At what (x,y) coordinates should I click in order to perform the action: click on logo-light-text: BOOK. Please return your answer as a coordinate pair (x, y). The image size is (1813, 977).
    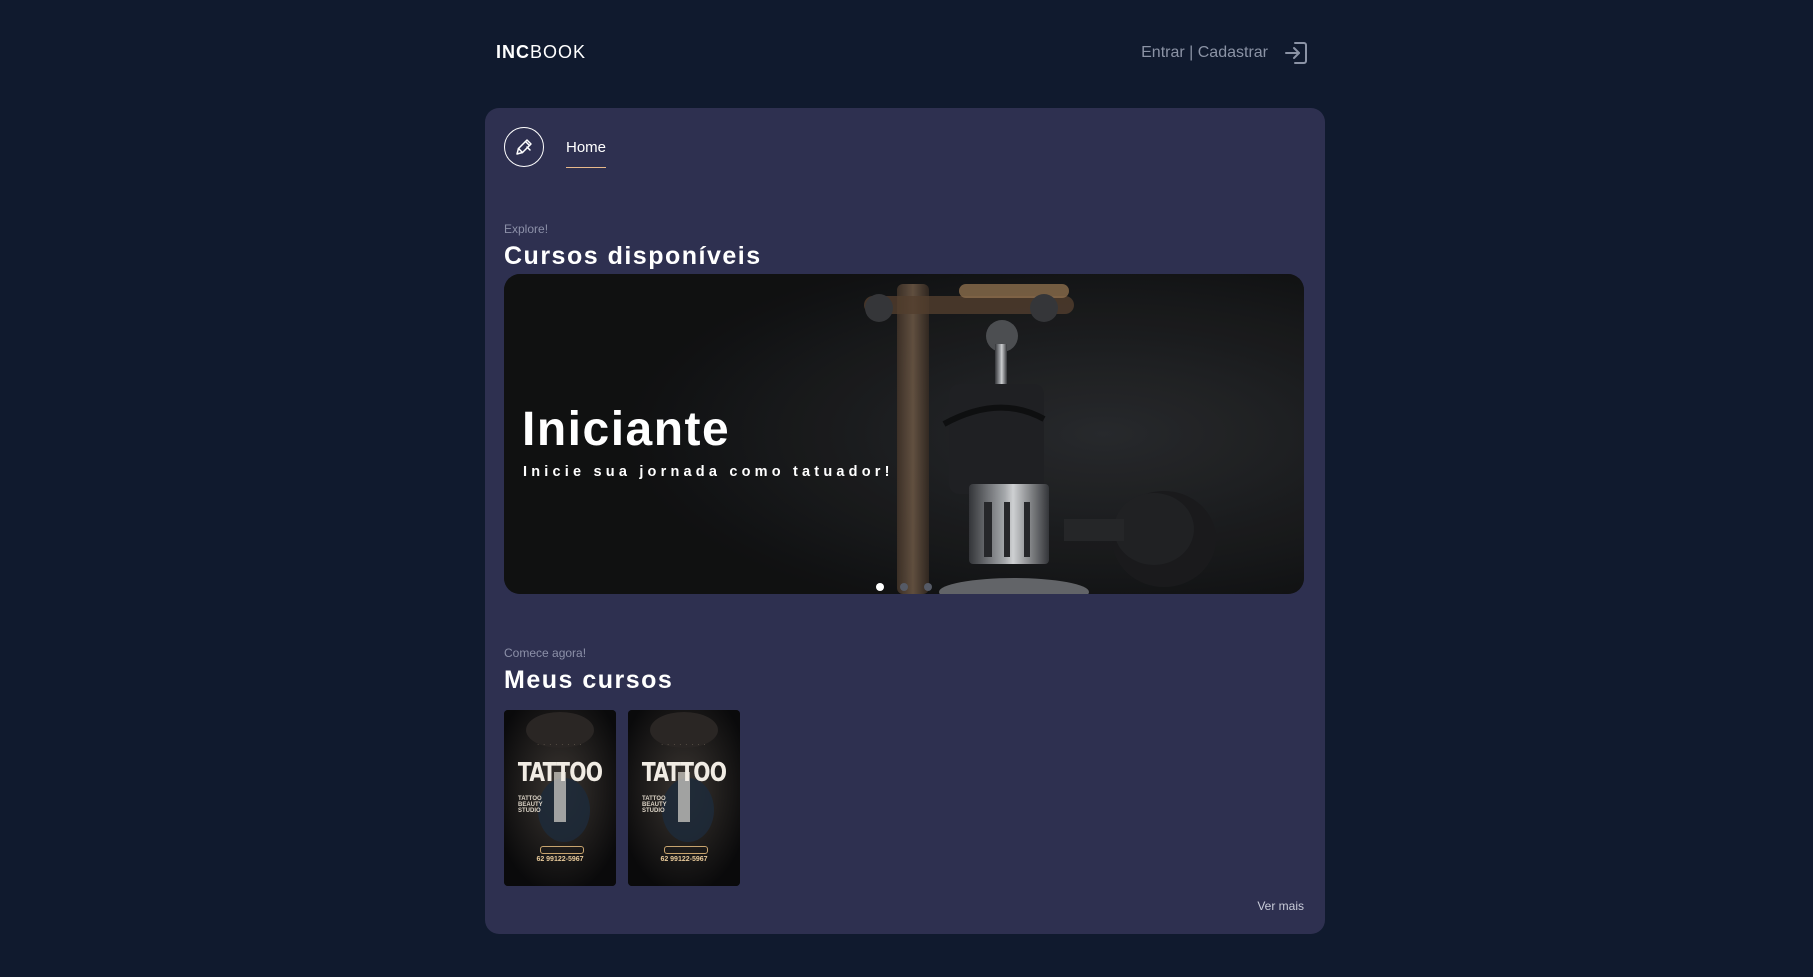
    Looking at the image, I should click on (558, 52).